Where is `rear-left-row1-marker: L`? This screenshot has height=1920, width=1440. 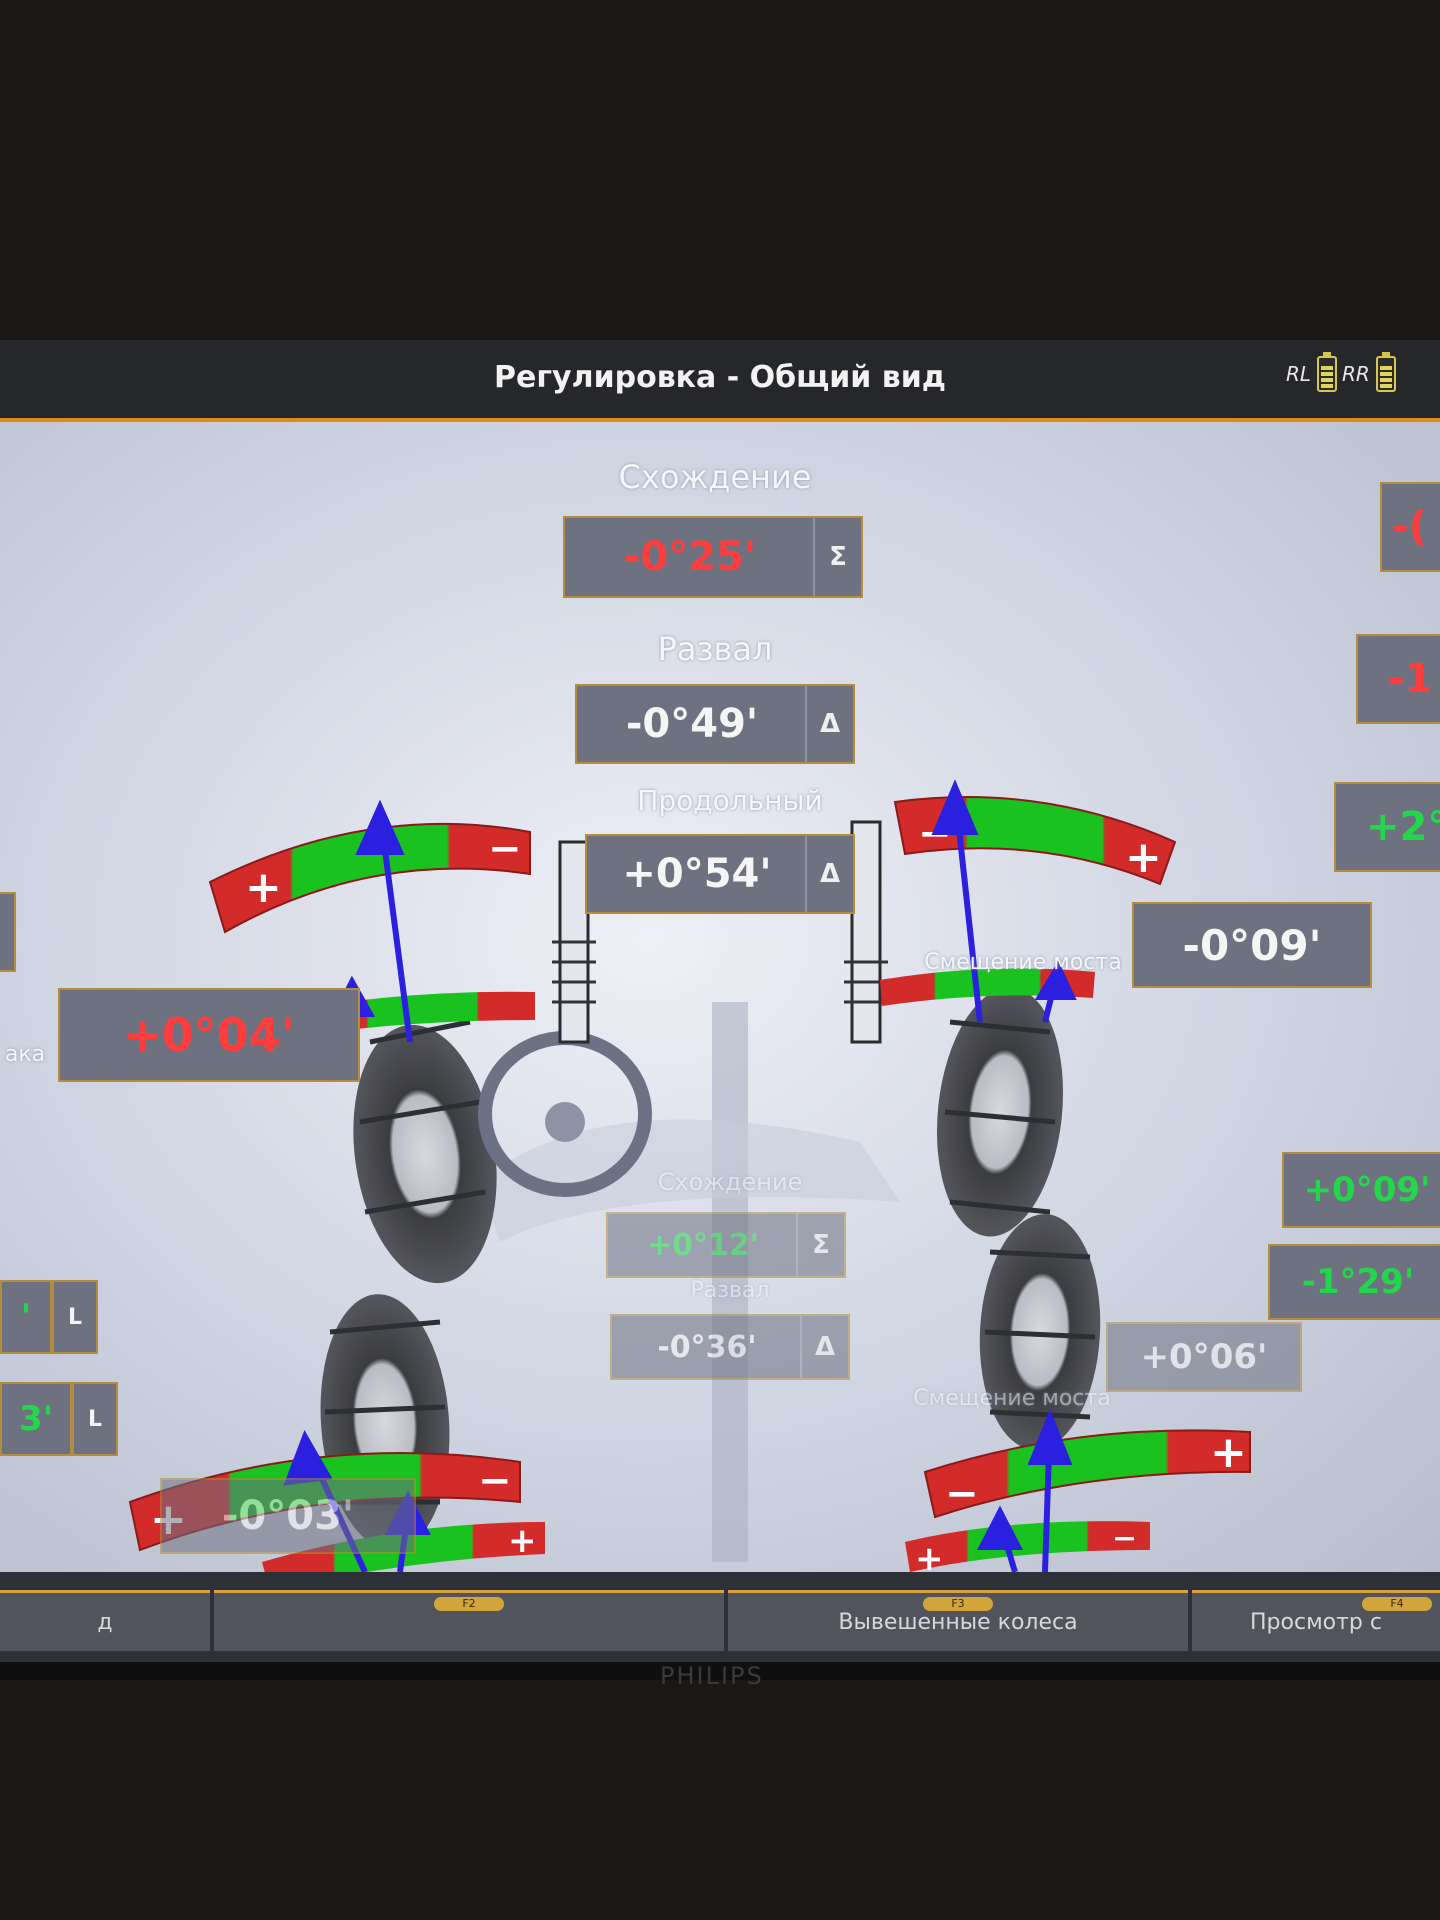
rear-left-row1-marker: L is located at coordinates (75, 1317).